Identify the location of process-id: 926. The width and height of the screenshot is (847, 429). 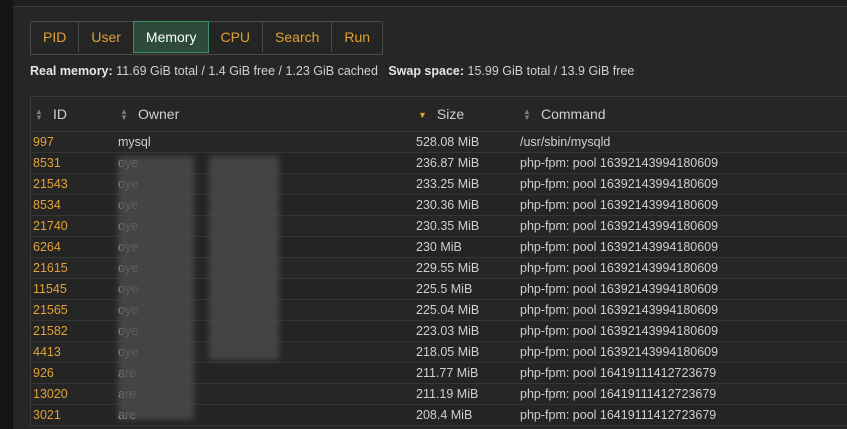
(43, 373).